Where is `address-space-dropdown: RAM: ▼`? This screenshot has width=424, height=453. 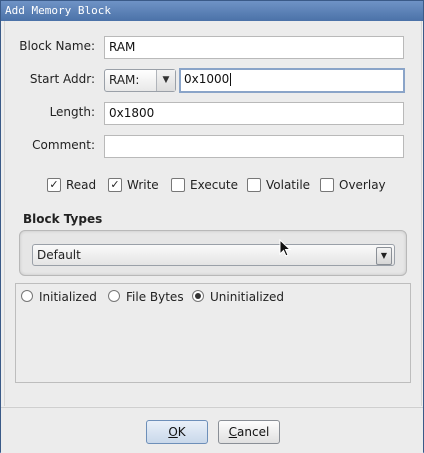 address-space-dropdown: RAM: ▼ is located at coordinates (140, 80).